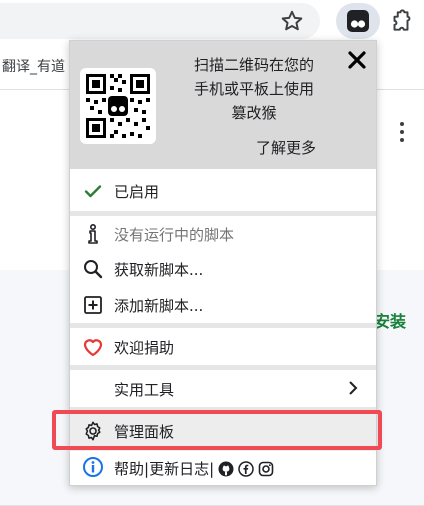 This screenshot has width=424, height=506. I want to click on enabled-label: 已启用, so click(137, 192).